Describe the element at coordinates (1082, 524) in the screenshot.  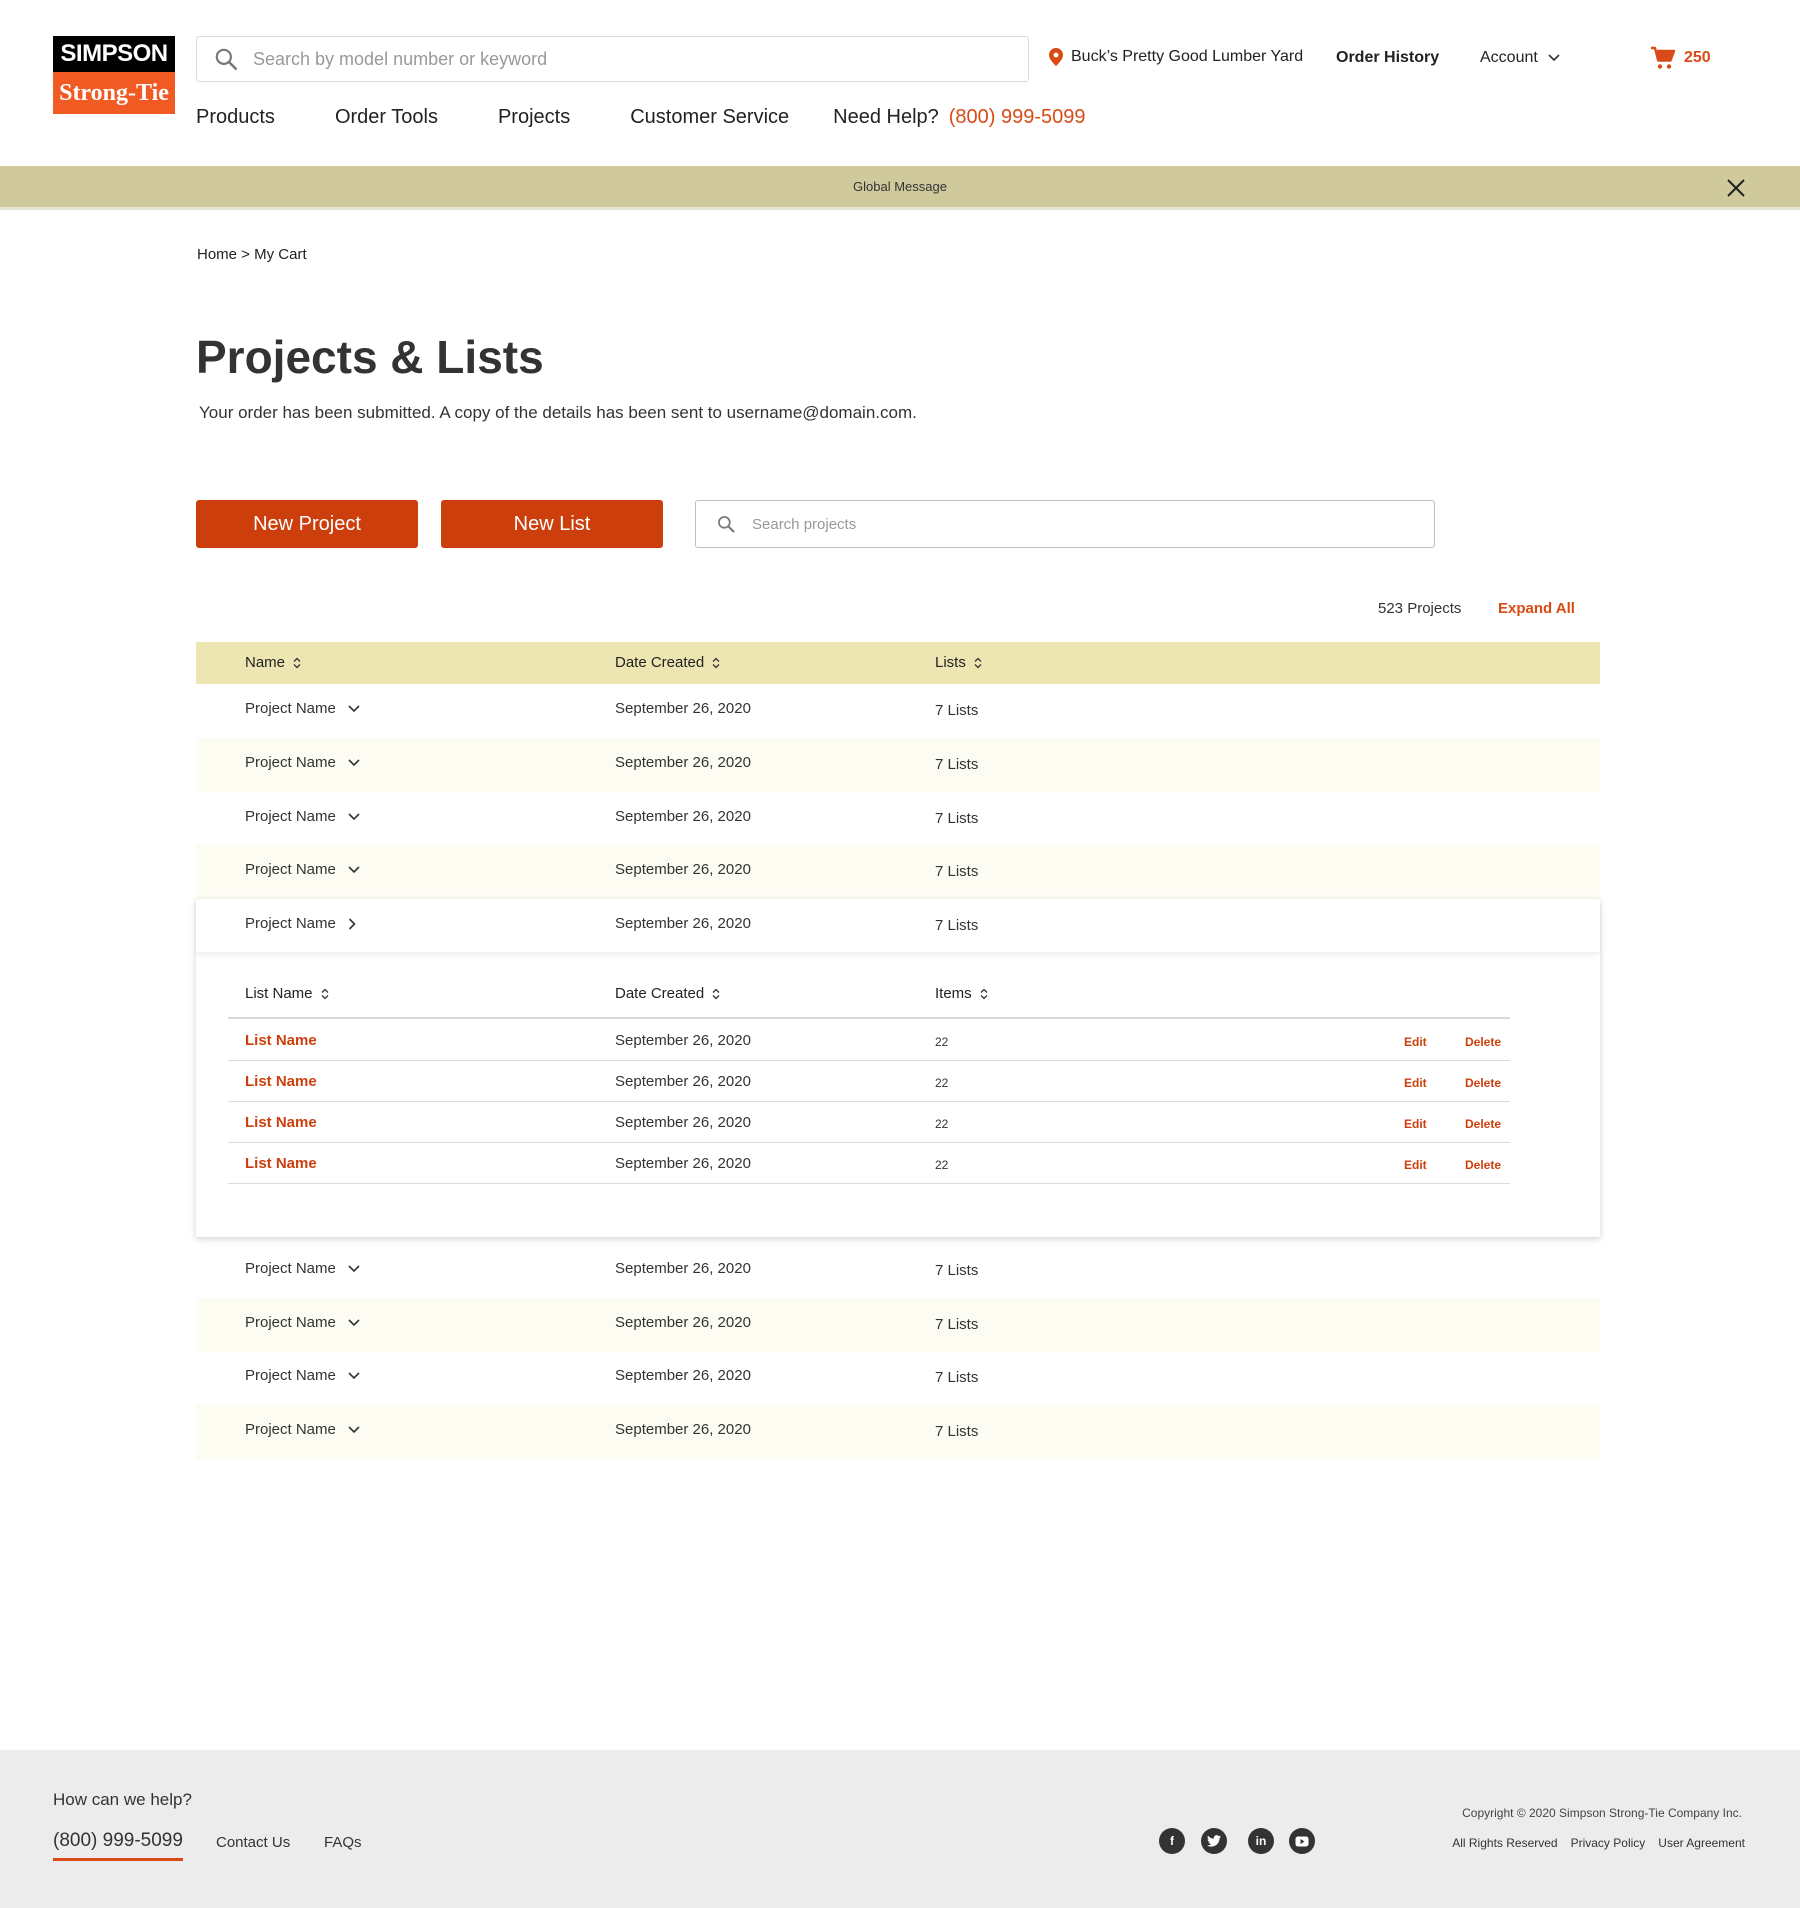
I see `project-search-input` at that location.